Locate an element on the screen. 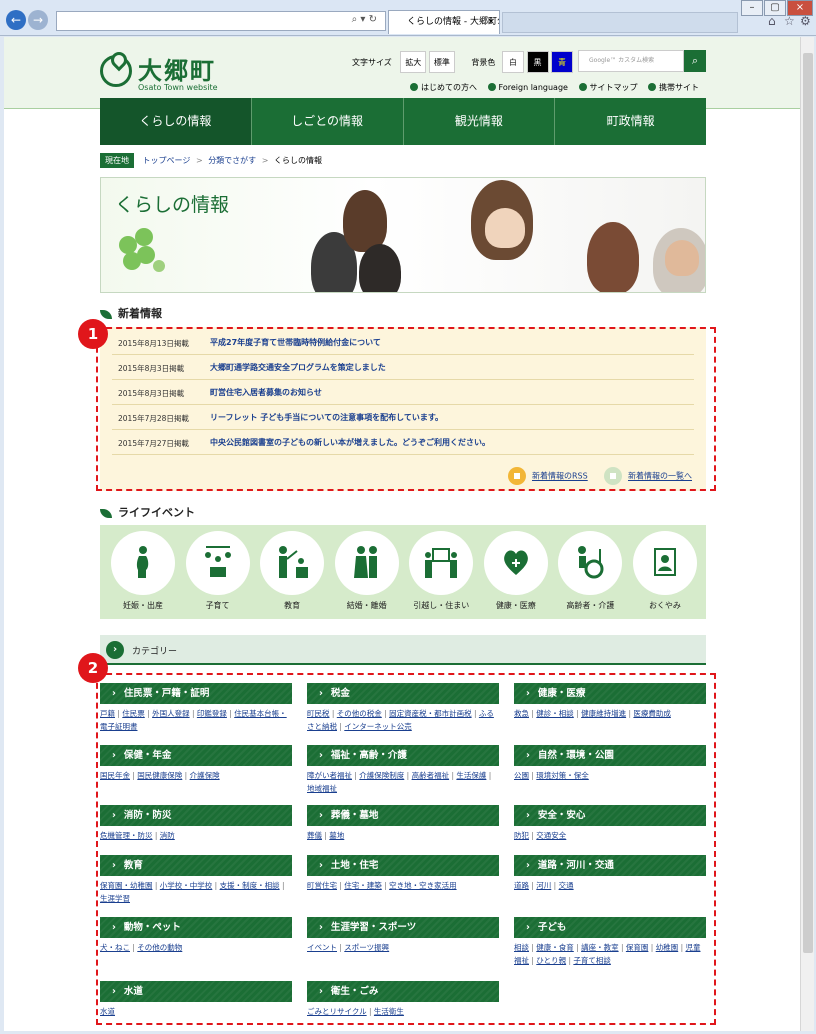 This screenshot has height=1034, width=816. bg-color-label: 背景色 is located at coordinates (483, 62).